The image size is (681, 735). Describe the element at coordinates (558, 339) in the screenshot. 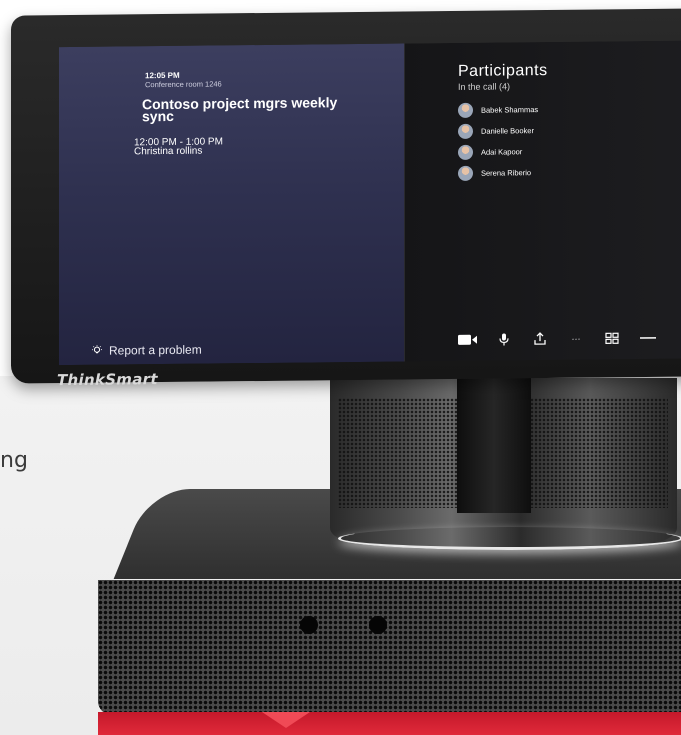

I see `call-controls: ···` at that location.